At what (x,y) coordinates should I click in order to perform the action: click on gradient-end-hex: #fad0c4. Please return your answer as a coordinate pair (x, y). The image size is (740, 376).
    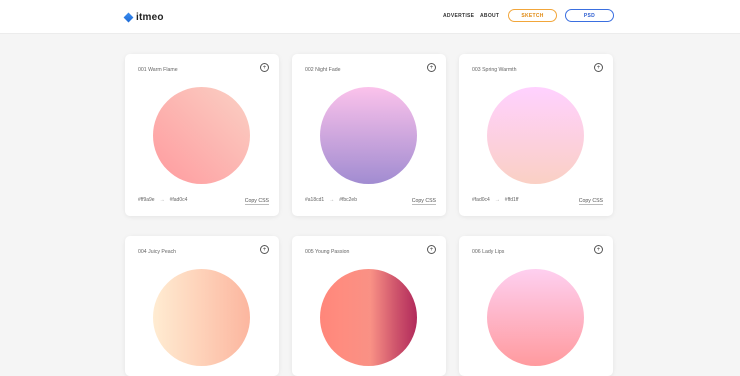
    Looking at the image, I should click on (179, 200).